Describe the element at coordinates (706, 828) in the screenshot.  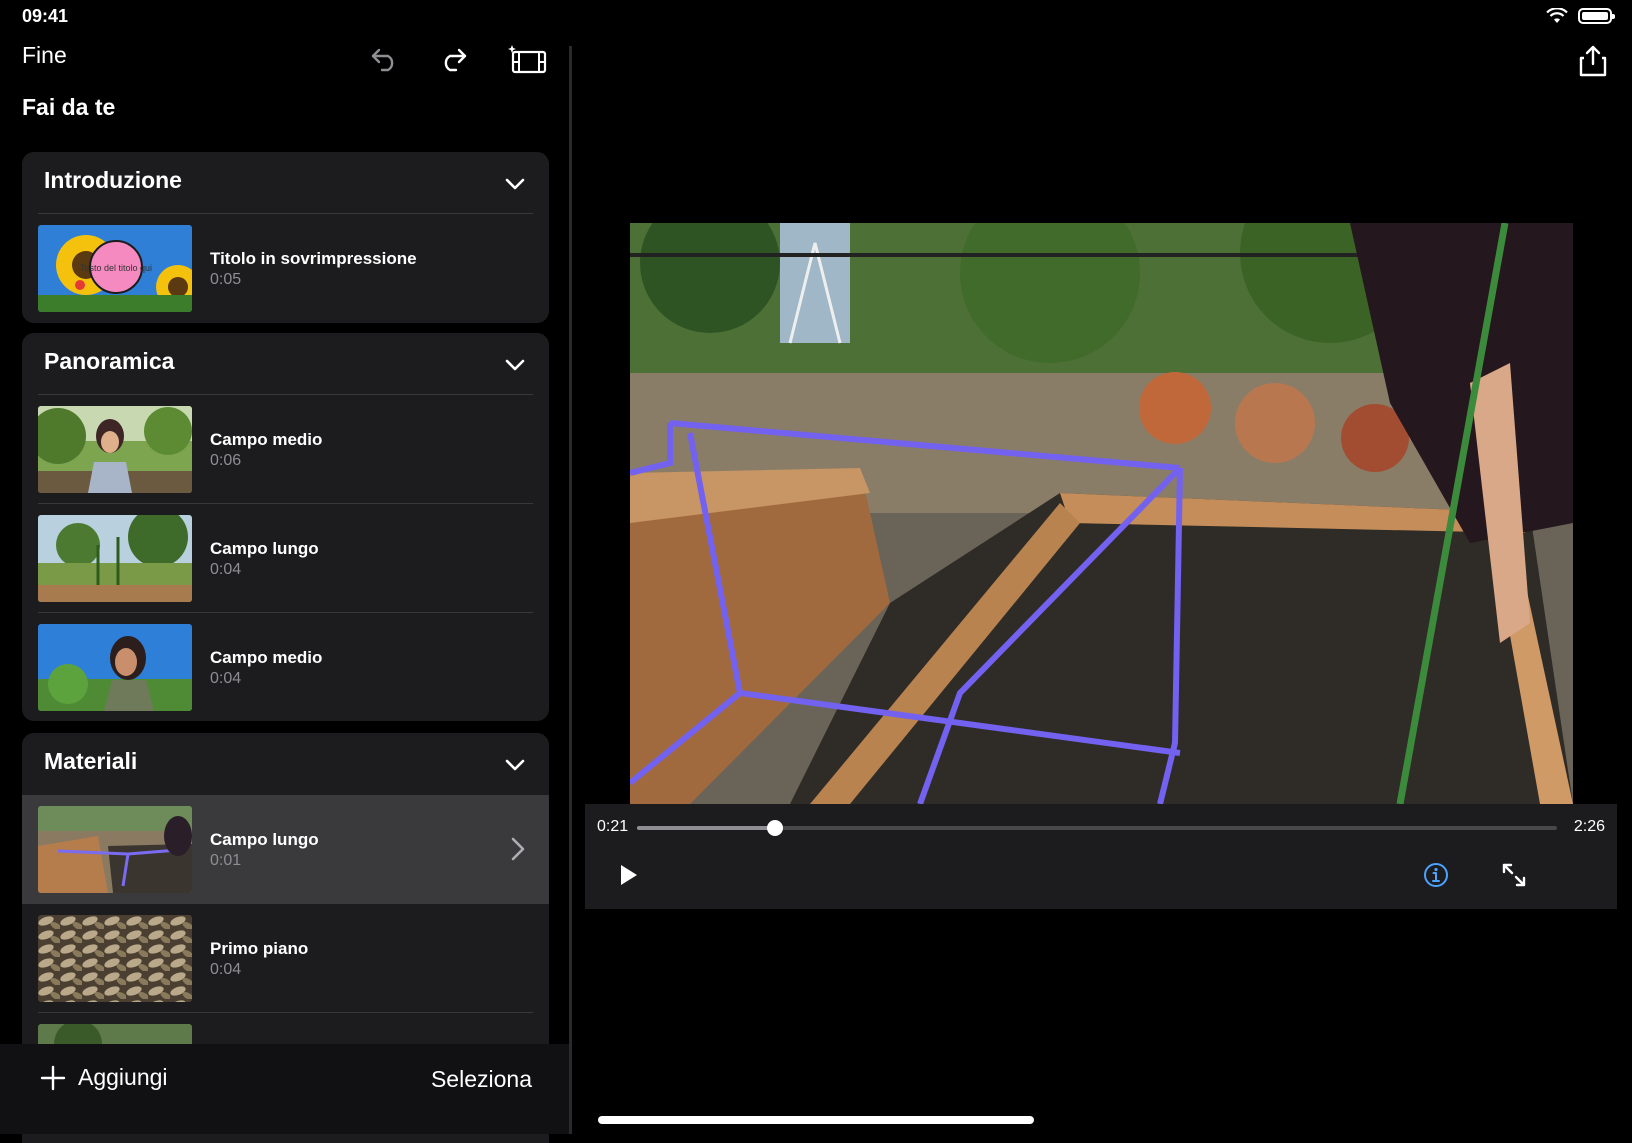
I see `scrubber-progress` at that location.